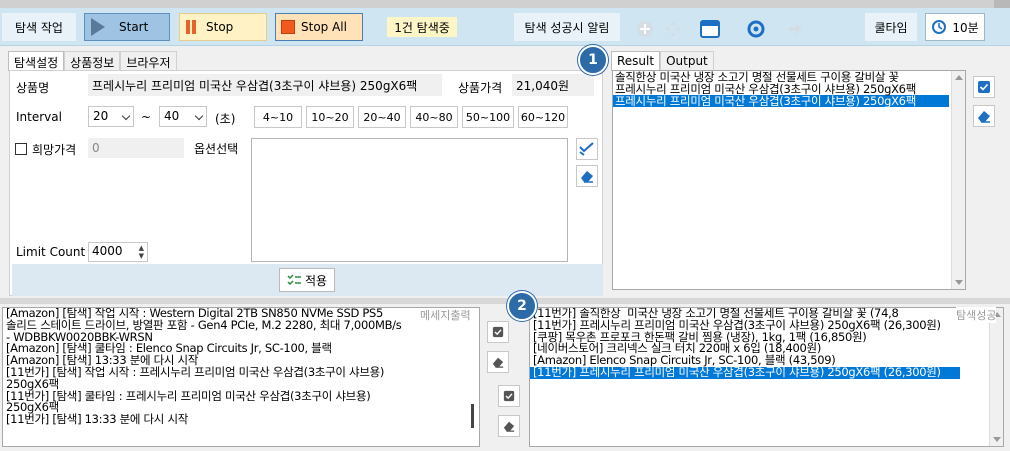 This screenshot has width=1010, height=451. What do you see at coordinates (33, 88) in the screenshot?
I see `product-name-label: 상품명` at bounding box center [33, 88].